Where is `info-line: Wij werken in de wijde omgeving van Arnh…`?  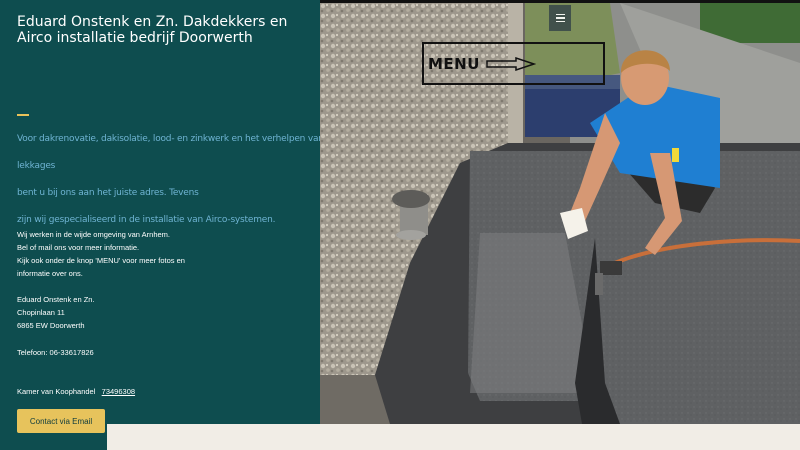
info-line: Wij werken in de wijde omgeving van Arnh… is located at coordinates (93, 234).